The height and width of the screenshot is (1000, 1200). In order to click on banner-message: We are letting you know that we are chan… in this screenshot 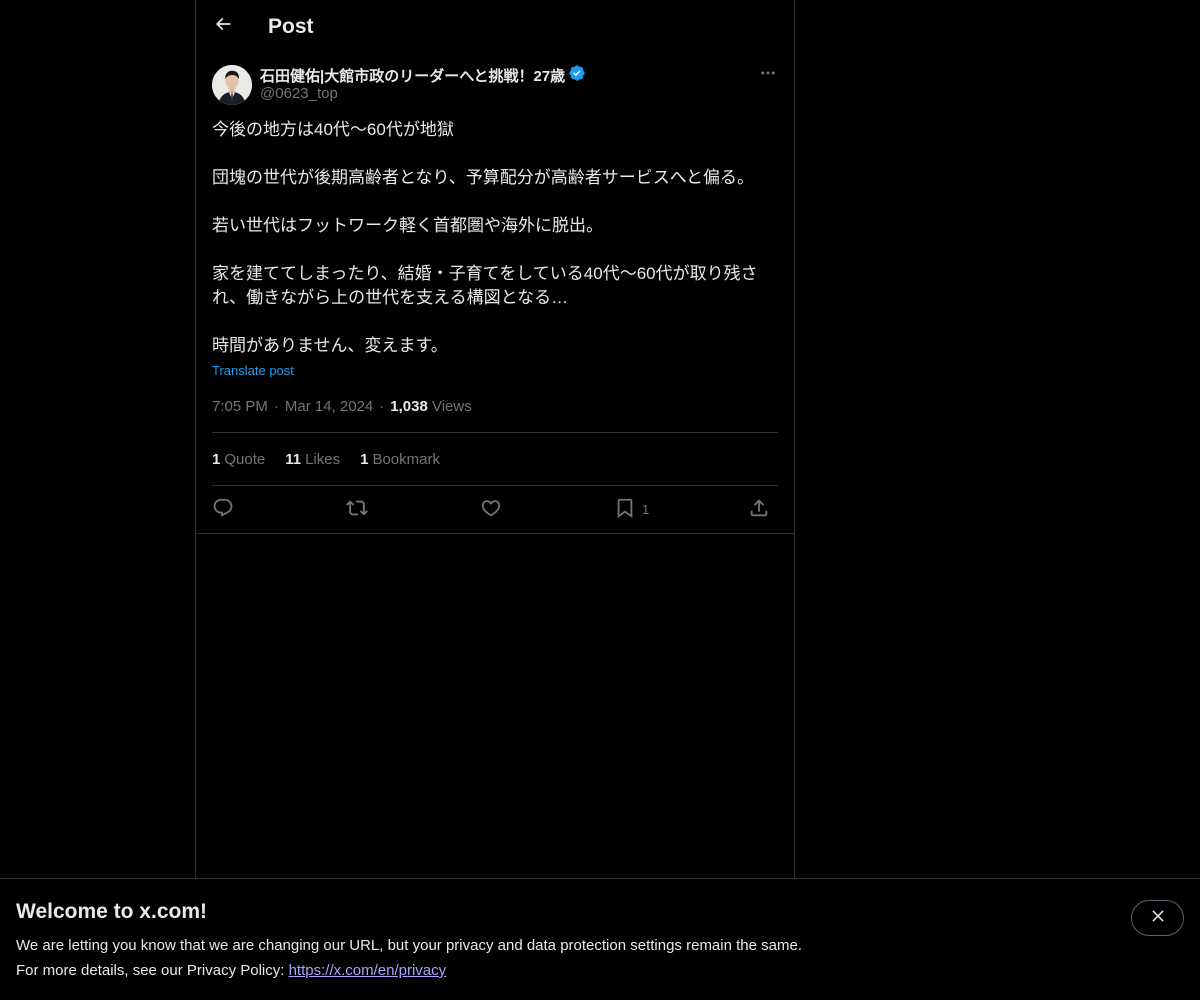, I will do `click(409, 945)`.